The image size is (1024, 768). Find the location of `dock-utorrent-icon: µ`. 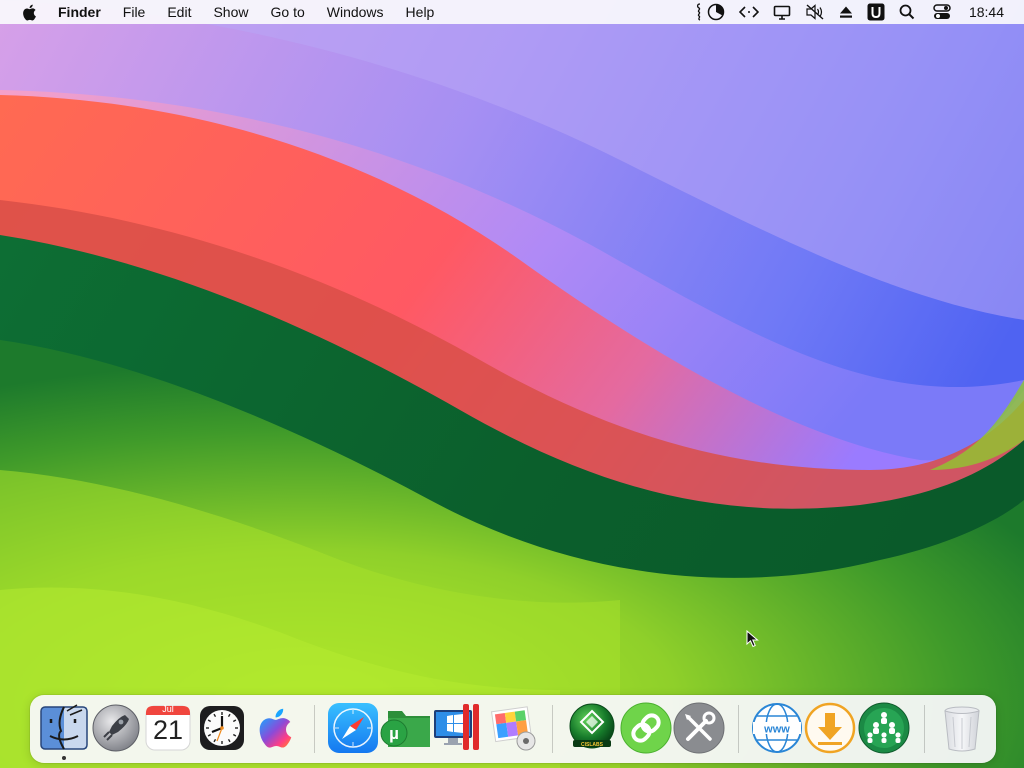

dock-utorrent-icon: µ is located at coordinates (407, 728).